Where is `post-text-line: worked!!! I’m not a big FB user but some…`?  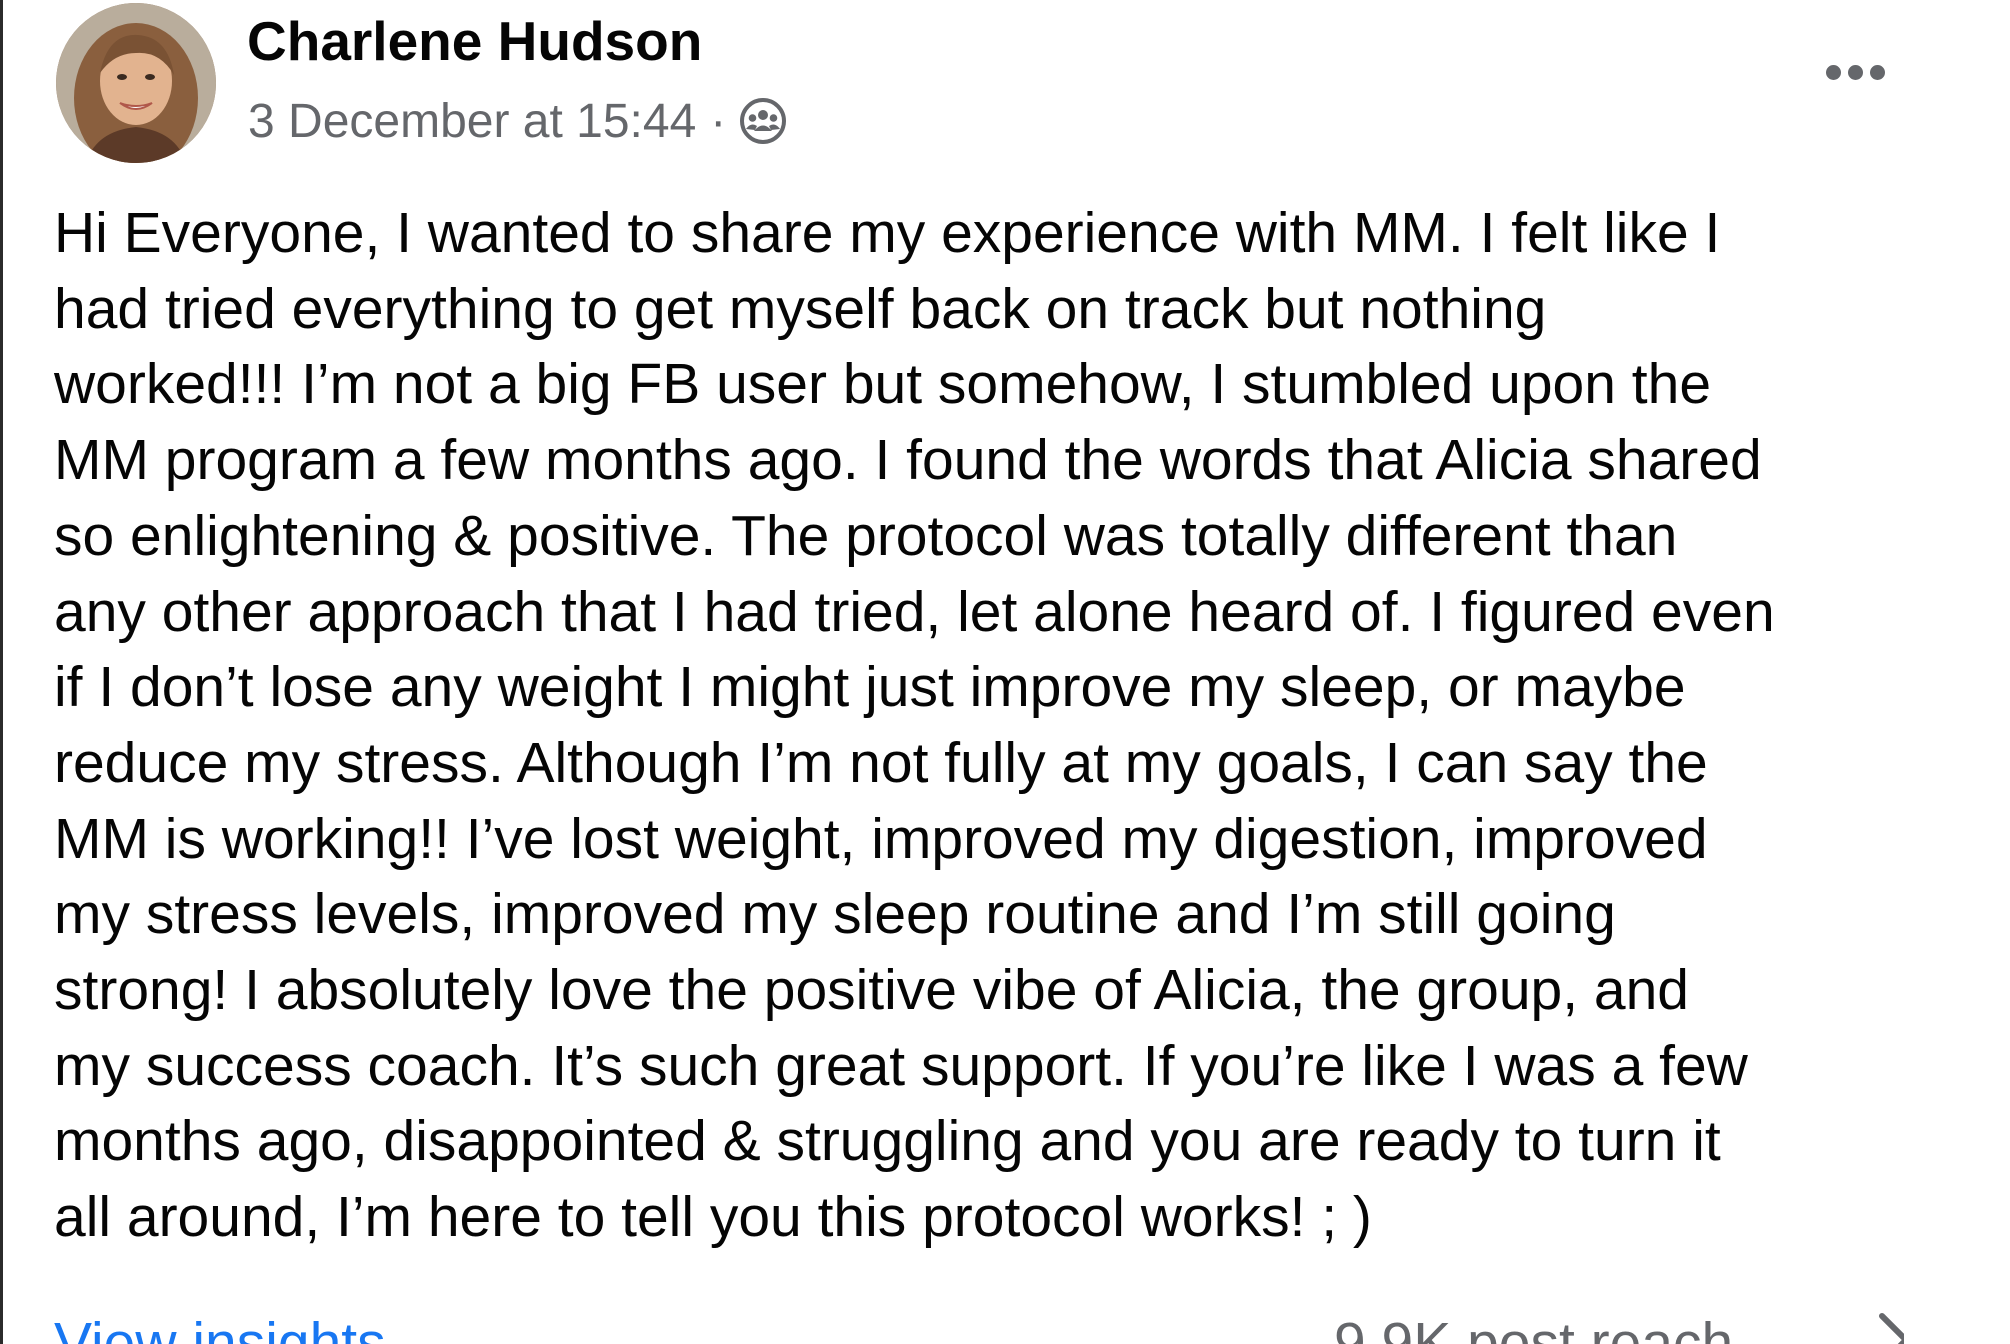 post-text-line: worked!!! I’m not a big FB user but some… is located at coordinates (883, 384).